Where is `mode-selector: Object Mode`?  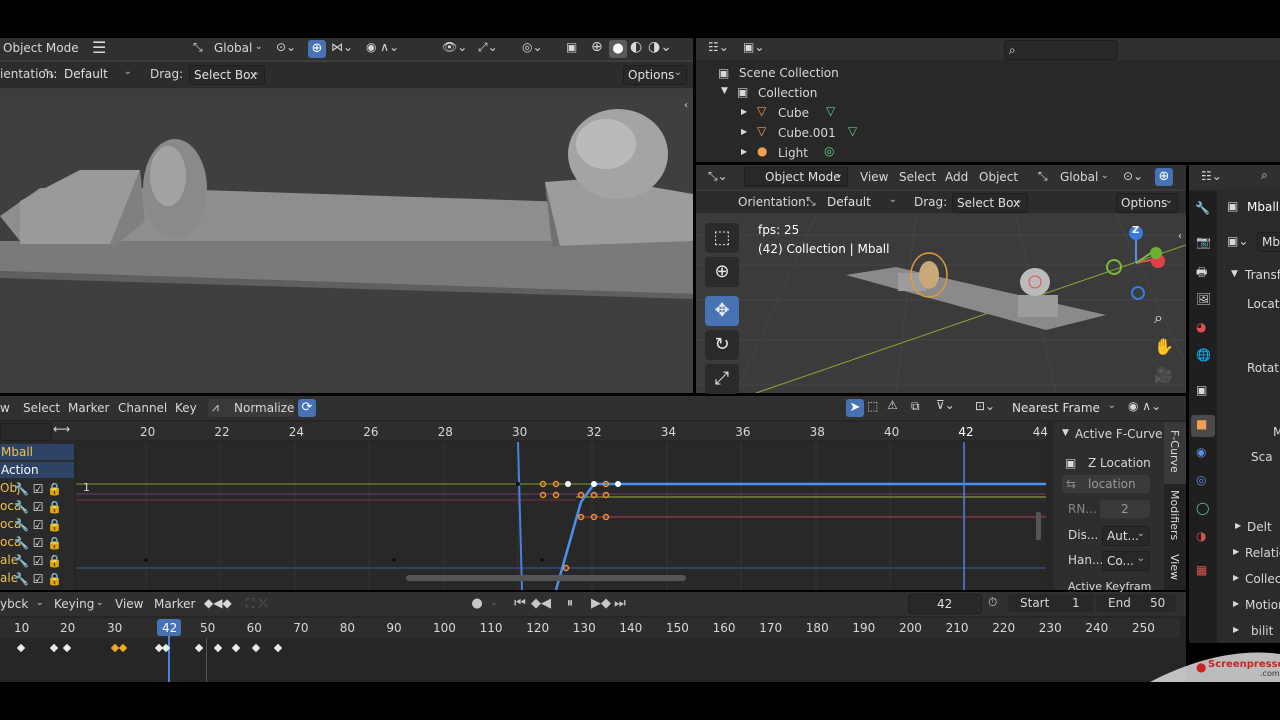
mode-selector: Object Mode is located at coordinates (41, 48).